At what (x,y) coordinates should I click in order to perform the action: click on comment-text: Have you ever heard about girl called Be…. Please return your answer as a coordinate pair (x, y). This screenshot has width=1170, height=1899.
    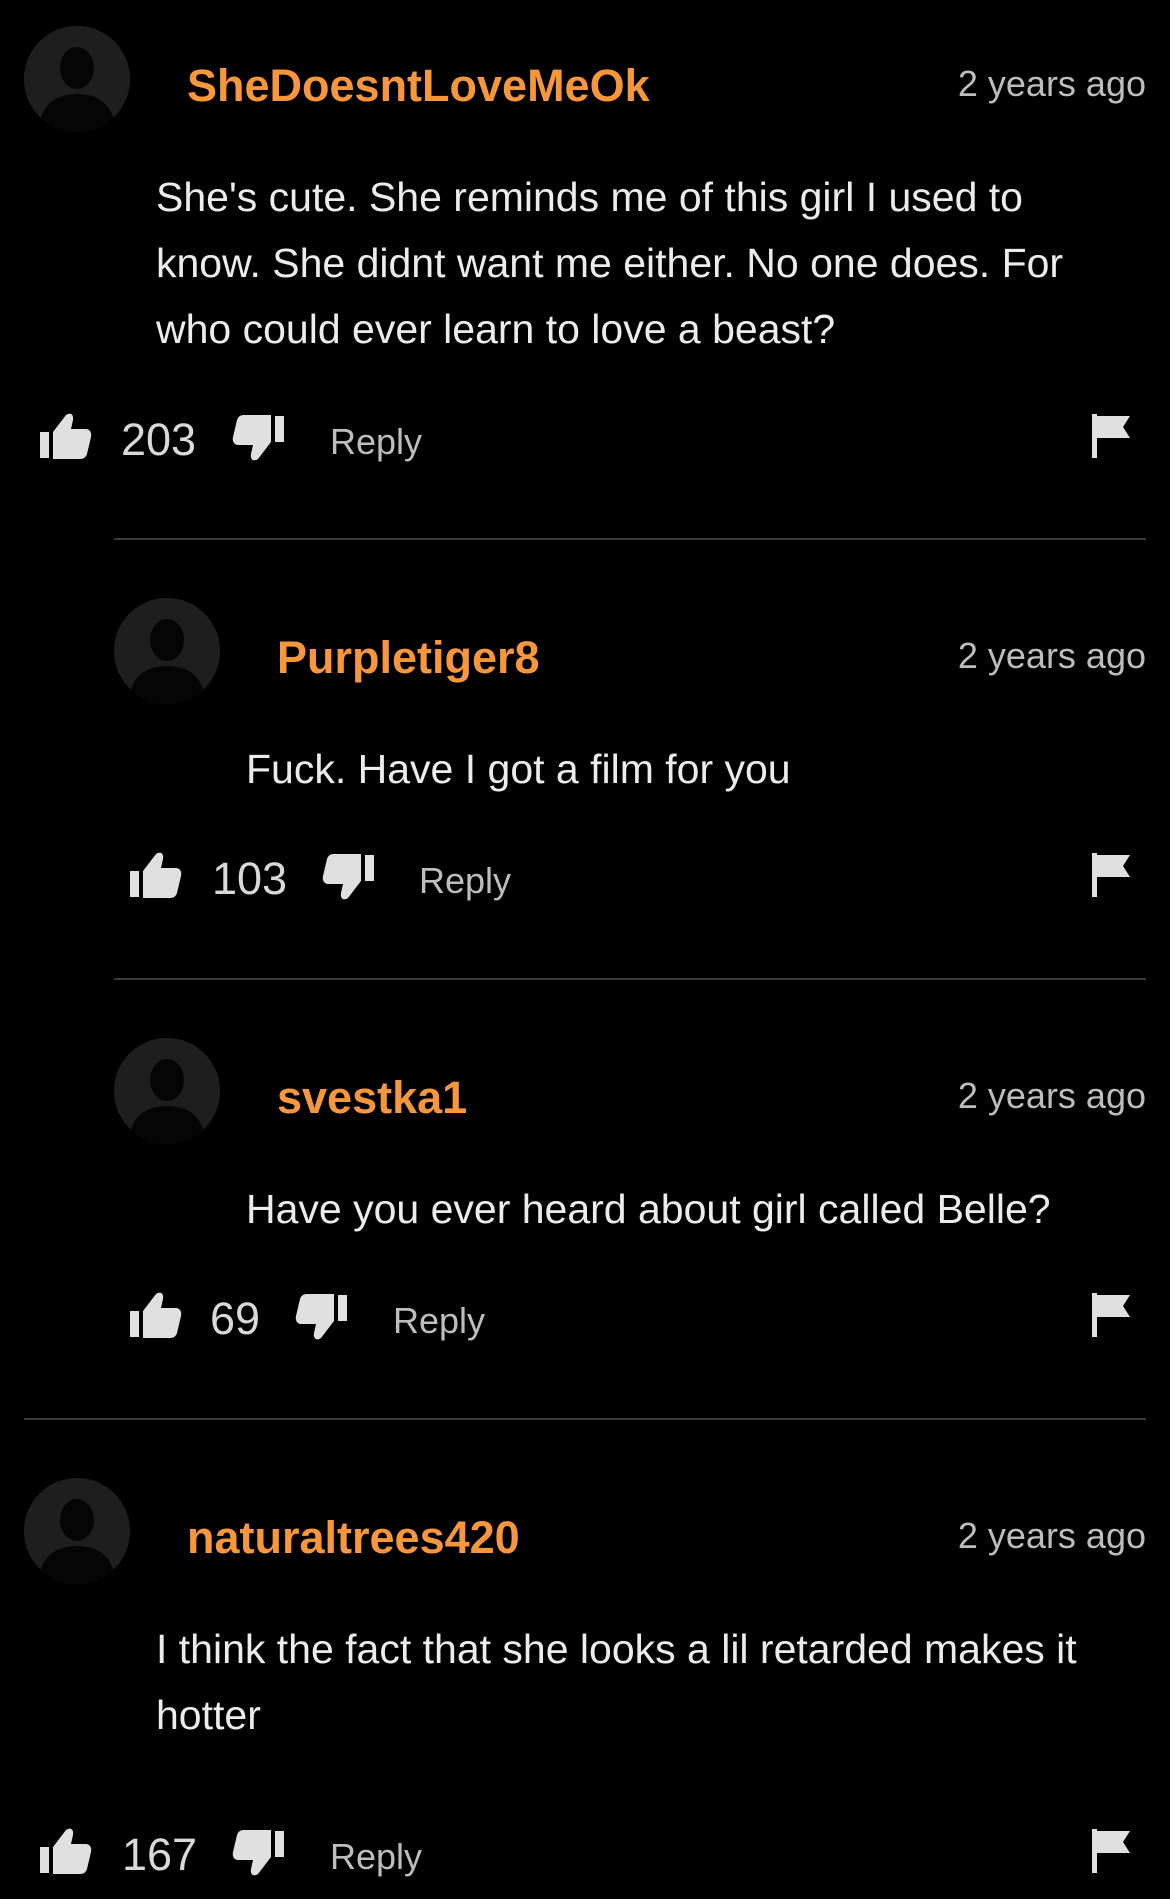
    Looking at the image, I should click on (648, 1209).